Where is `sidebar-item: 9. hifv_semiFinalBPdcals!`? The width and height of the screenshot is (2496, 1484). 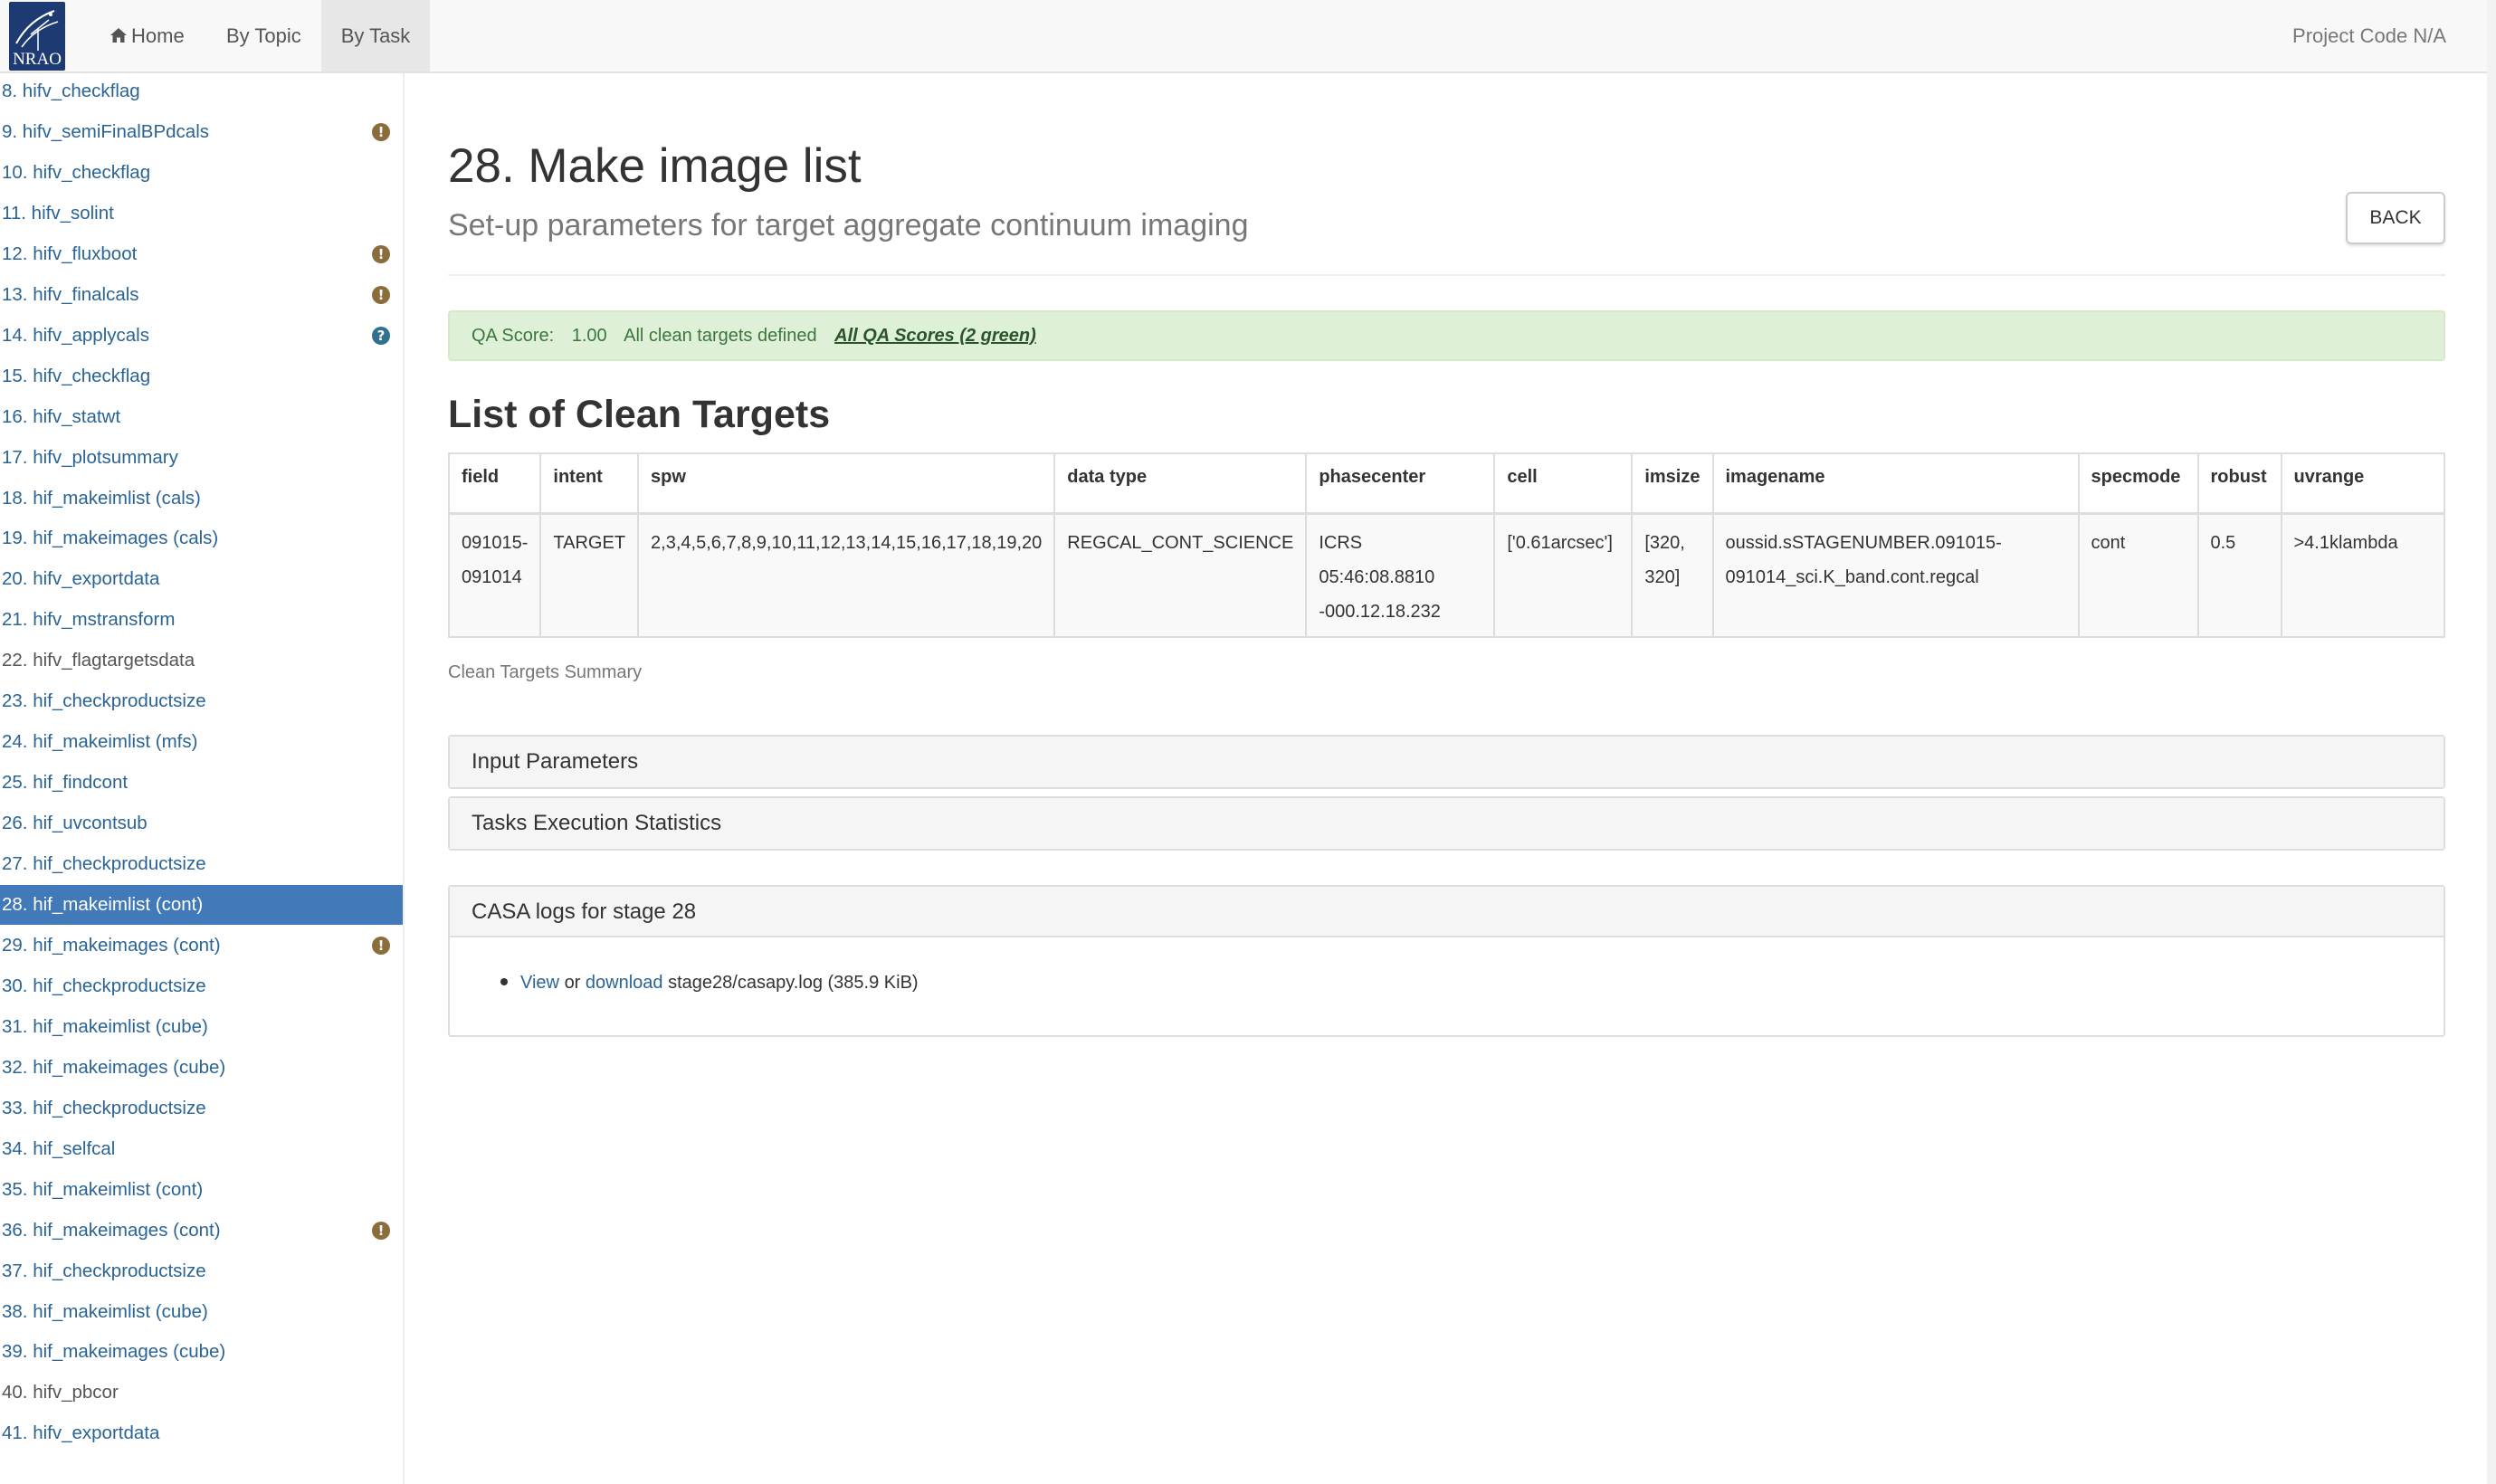 sidebar-item: 9. hifv_semiFinalBPdcals! is located at coordinates (201, 132).